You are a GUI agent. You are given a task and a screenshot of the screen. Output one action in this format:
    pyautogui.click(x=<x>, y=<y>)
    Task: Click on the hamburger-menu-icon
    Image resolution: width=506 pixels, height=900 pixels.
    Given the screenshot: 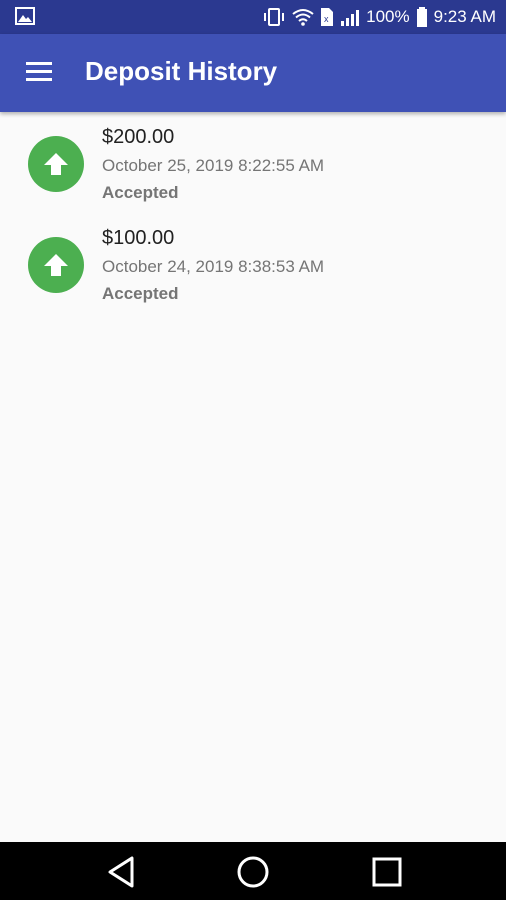 What is the action you would take?
    pyautogui.click(x=40, y=73)
    